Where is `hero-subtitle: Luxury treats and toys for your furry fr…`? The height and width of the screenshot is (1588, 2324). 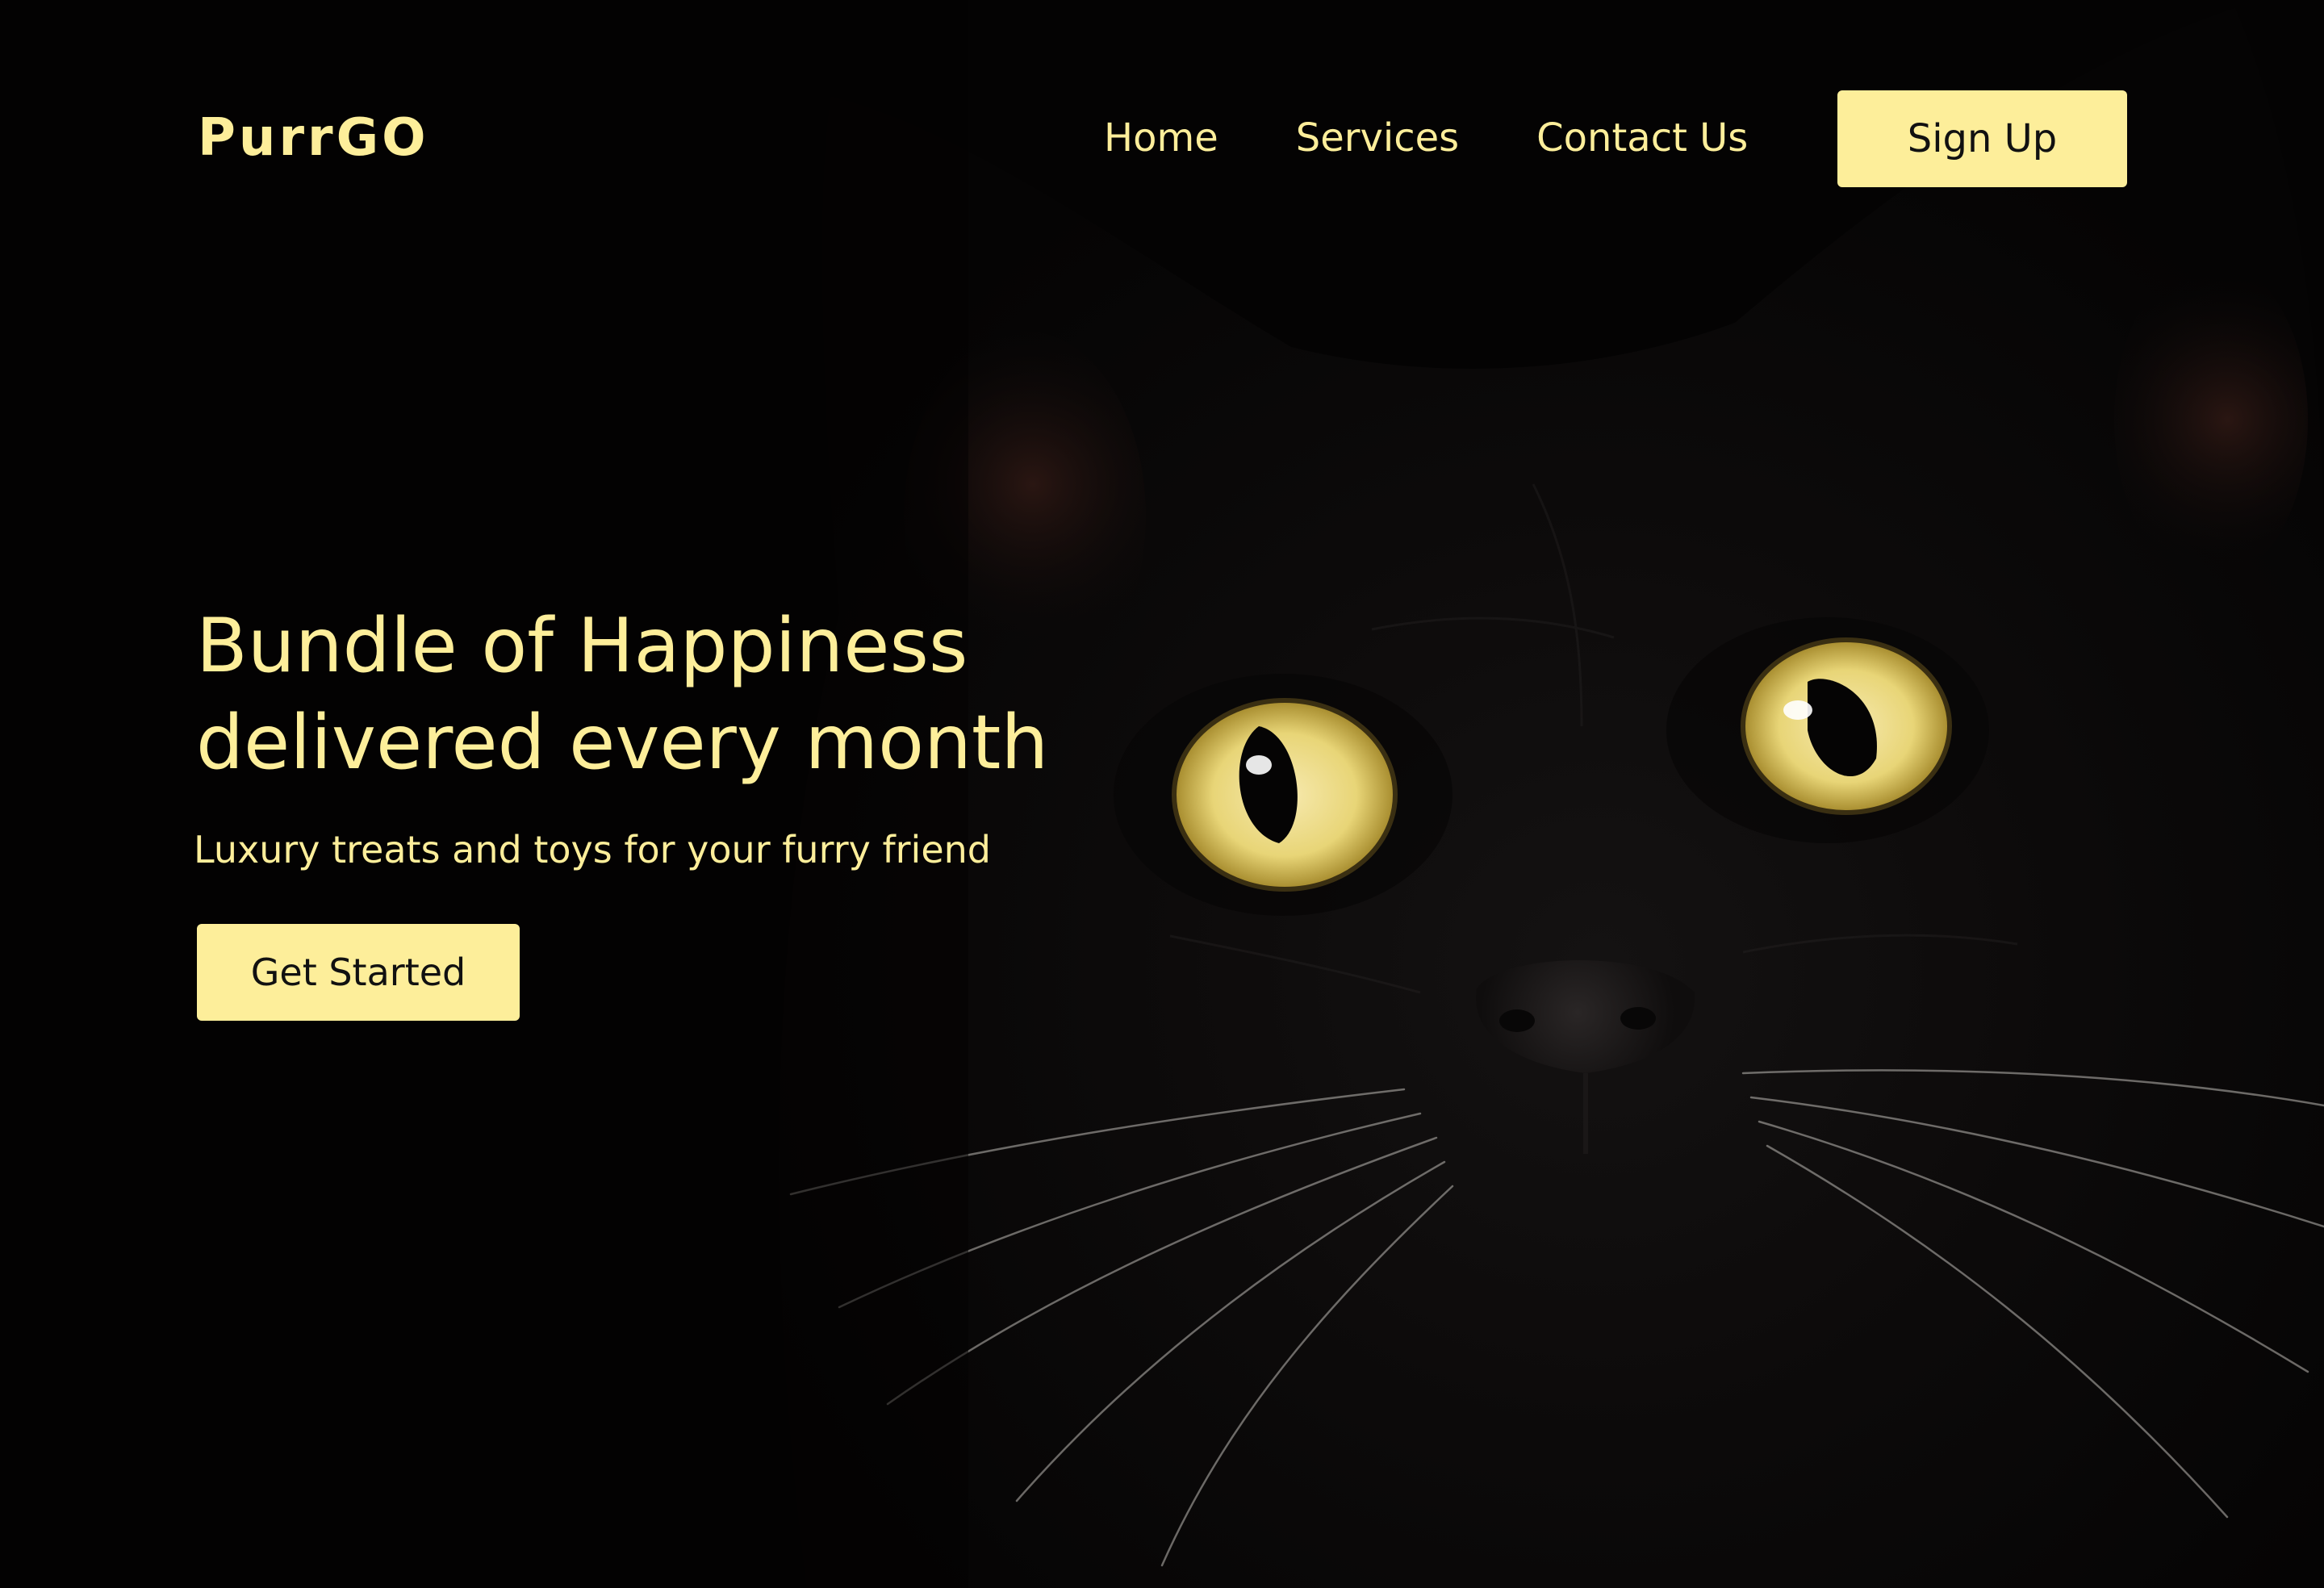 hero-subtitle: Luxury treats and toys for your furry fr… is located at coordinates (592, 849).